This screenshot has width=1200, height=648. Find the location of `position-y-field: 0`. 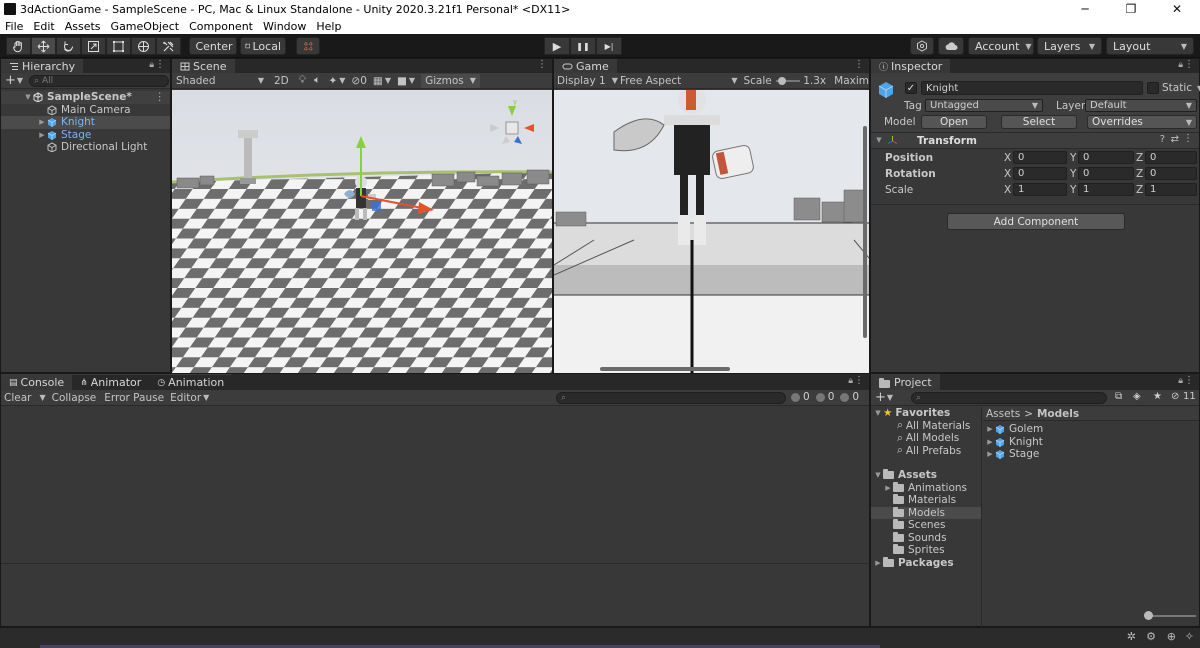

position-y-field: 0 is located at coordinates (1106, 157).